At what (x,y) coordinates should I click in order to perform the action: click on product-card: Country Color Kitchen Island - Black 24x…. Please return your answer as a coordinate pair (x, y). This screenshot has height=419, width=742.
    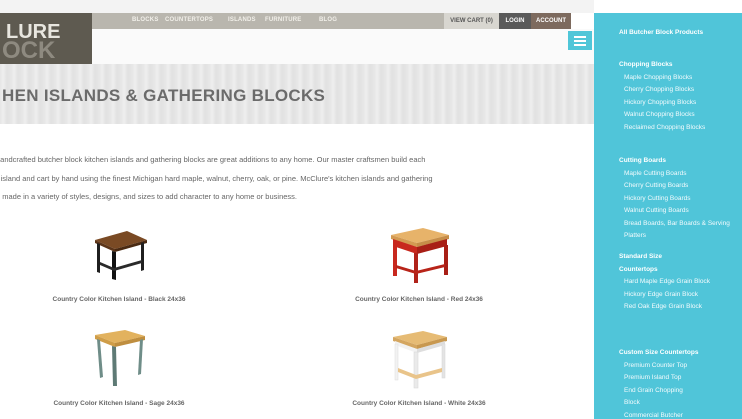
    Looking at the image, I should click on (119, 260).